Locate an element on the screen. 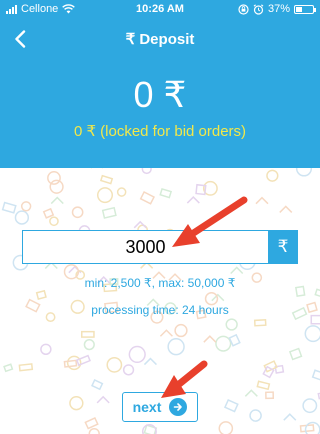  battery-level-fill is located at coordinates (299, 9).